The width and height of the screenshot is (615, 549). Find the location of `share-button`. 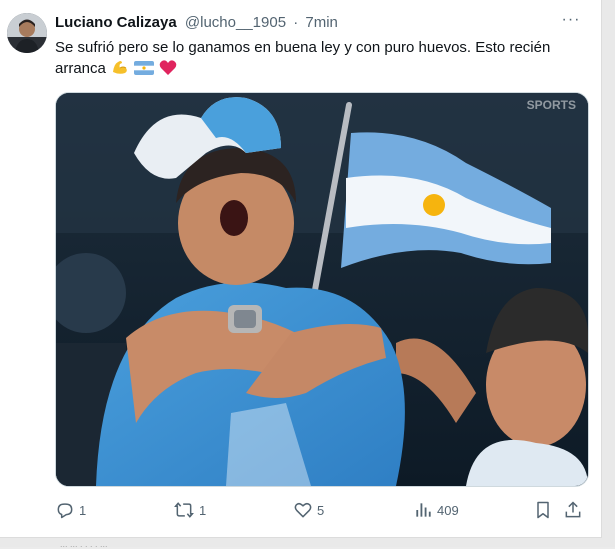

share-button is located at coordinates (573, 510).